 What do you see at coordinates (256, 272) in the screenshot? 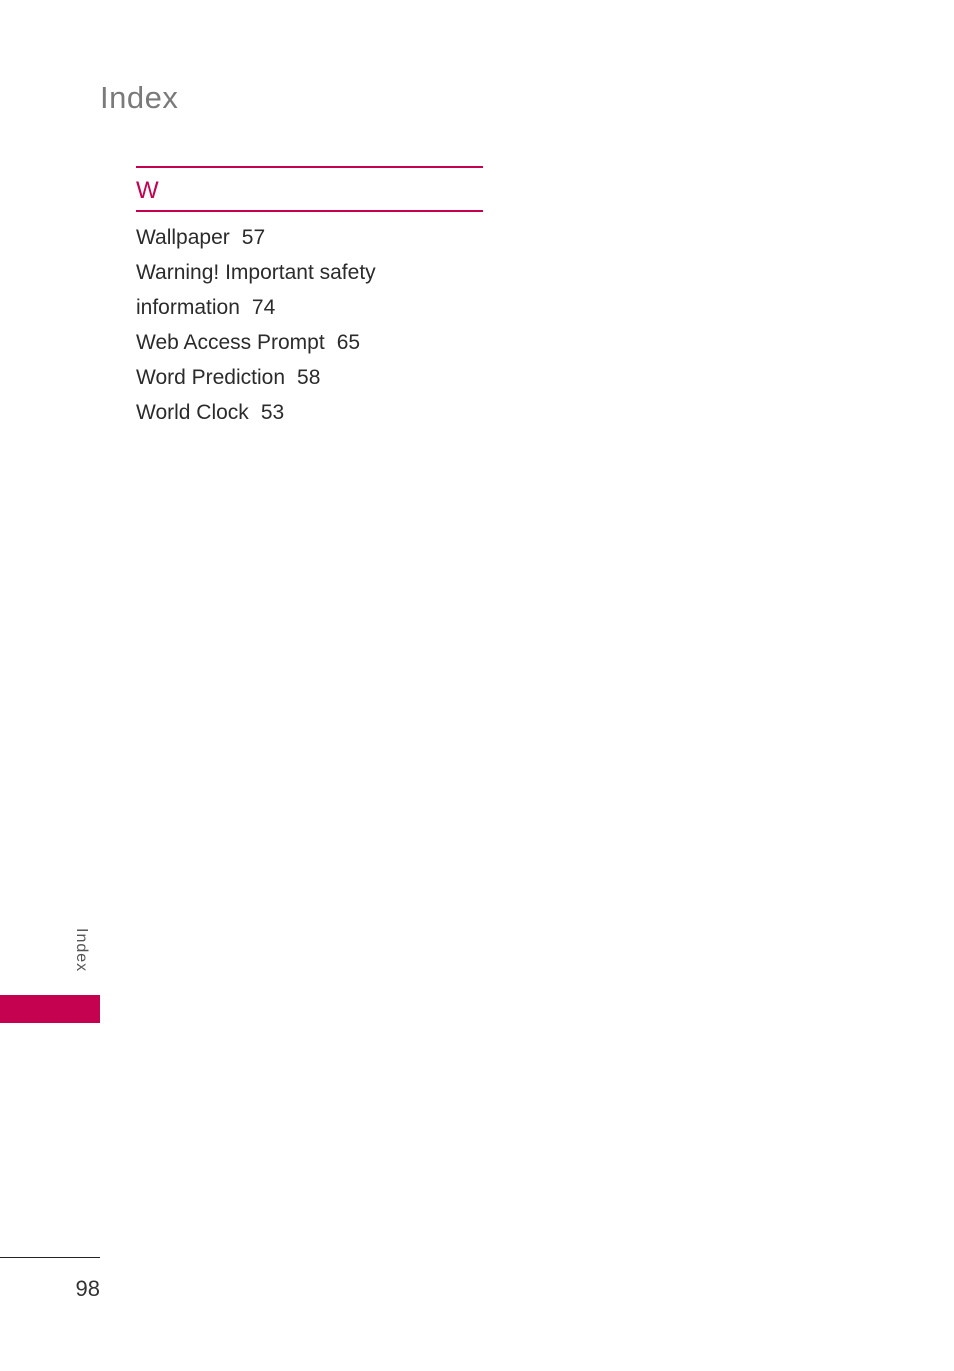
I see `entry-term: Warning! Important safety` at bounding box center [256, 272].